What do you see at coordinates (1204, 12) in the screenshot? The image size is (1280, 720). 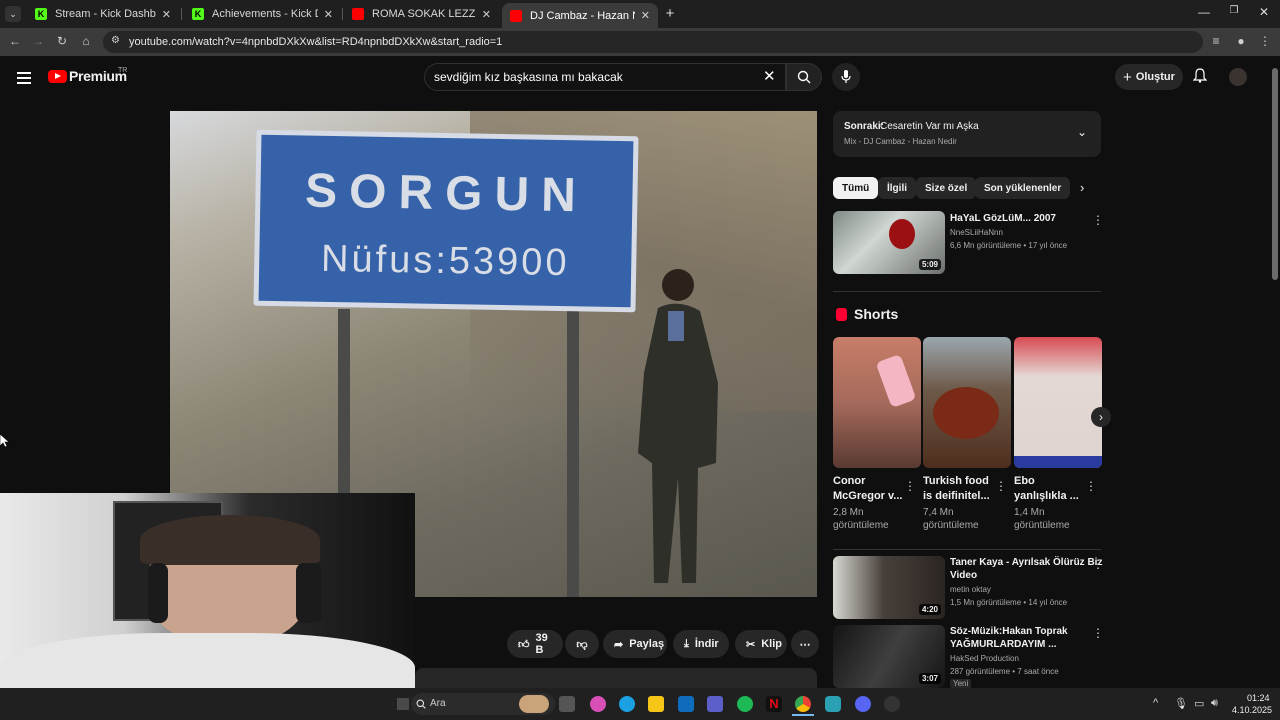 I see `minimize-icon: —` at bounding box center [1204, 12].